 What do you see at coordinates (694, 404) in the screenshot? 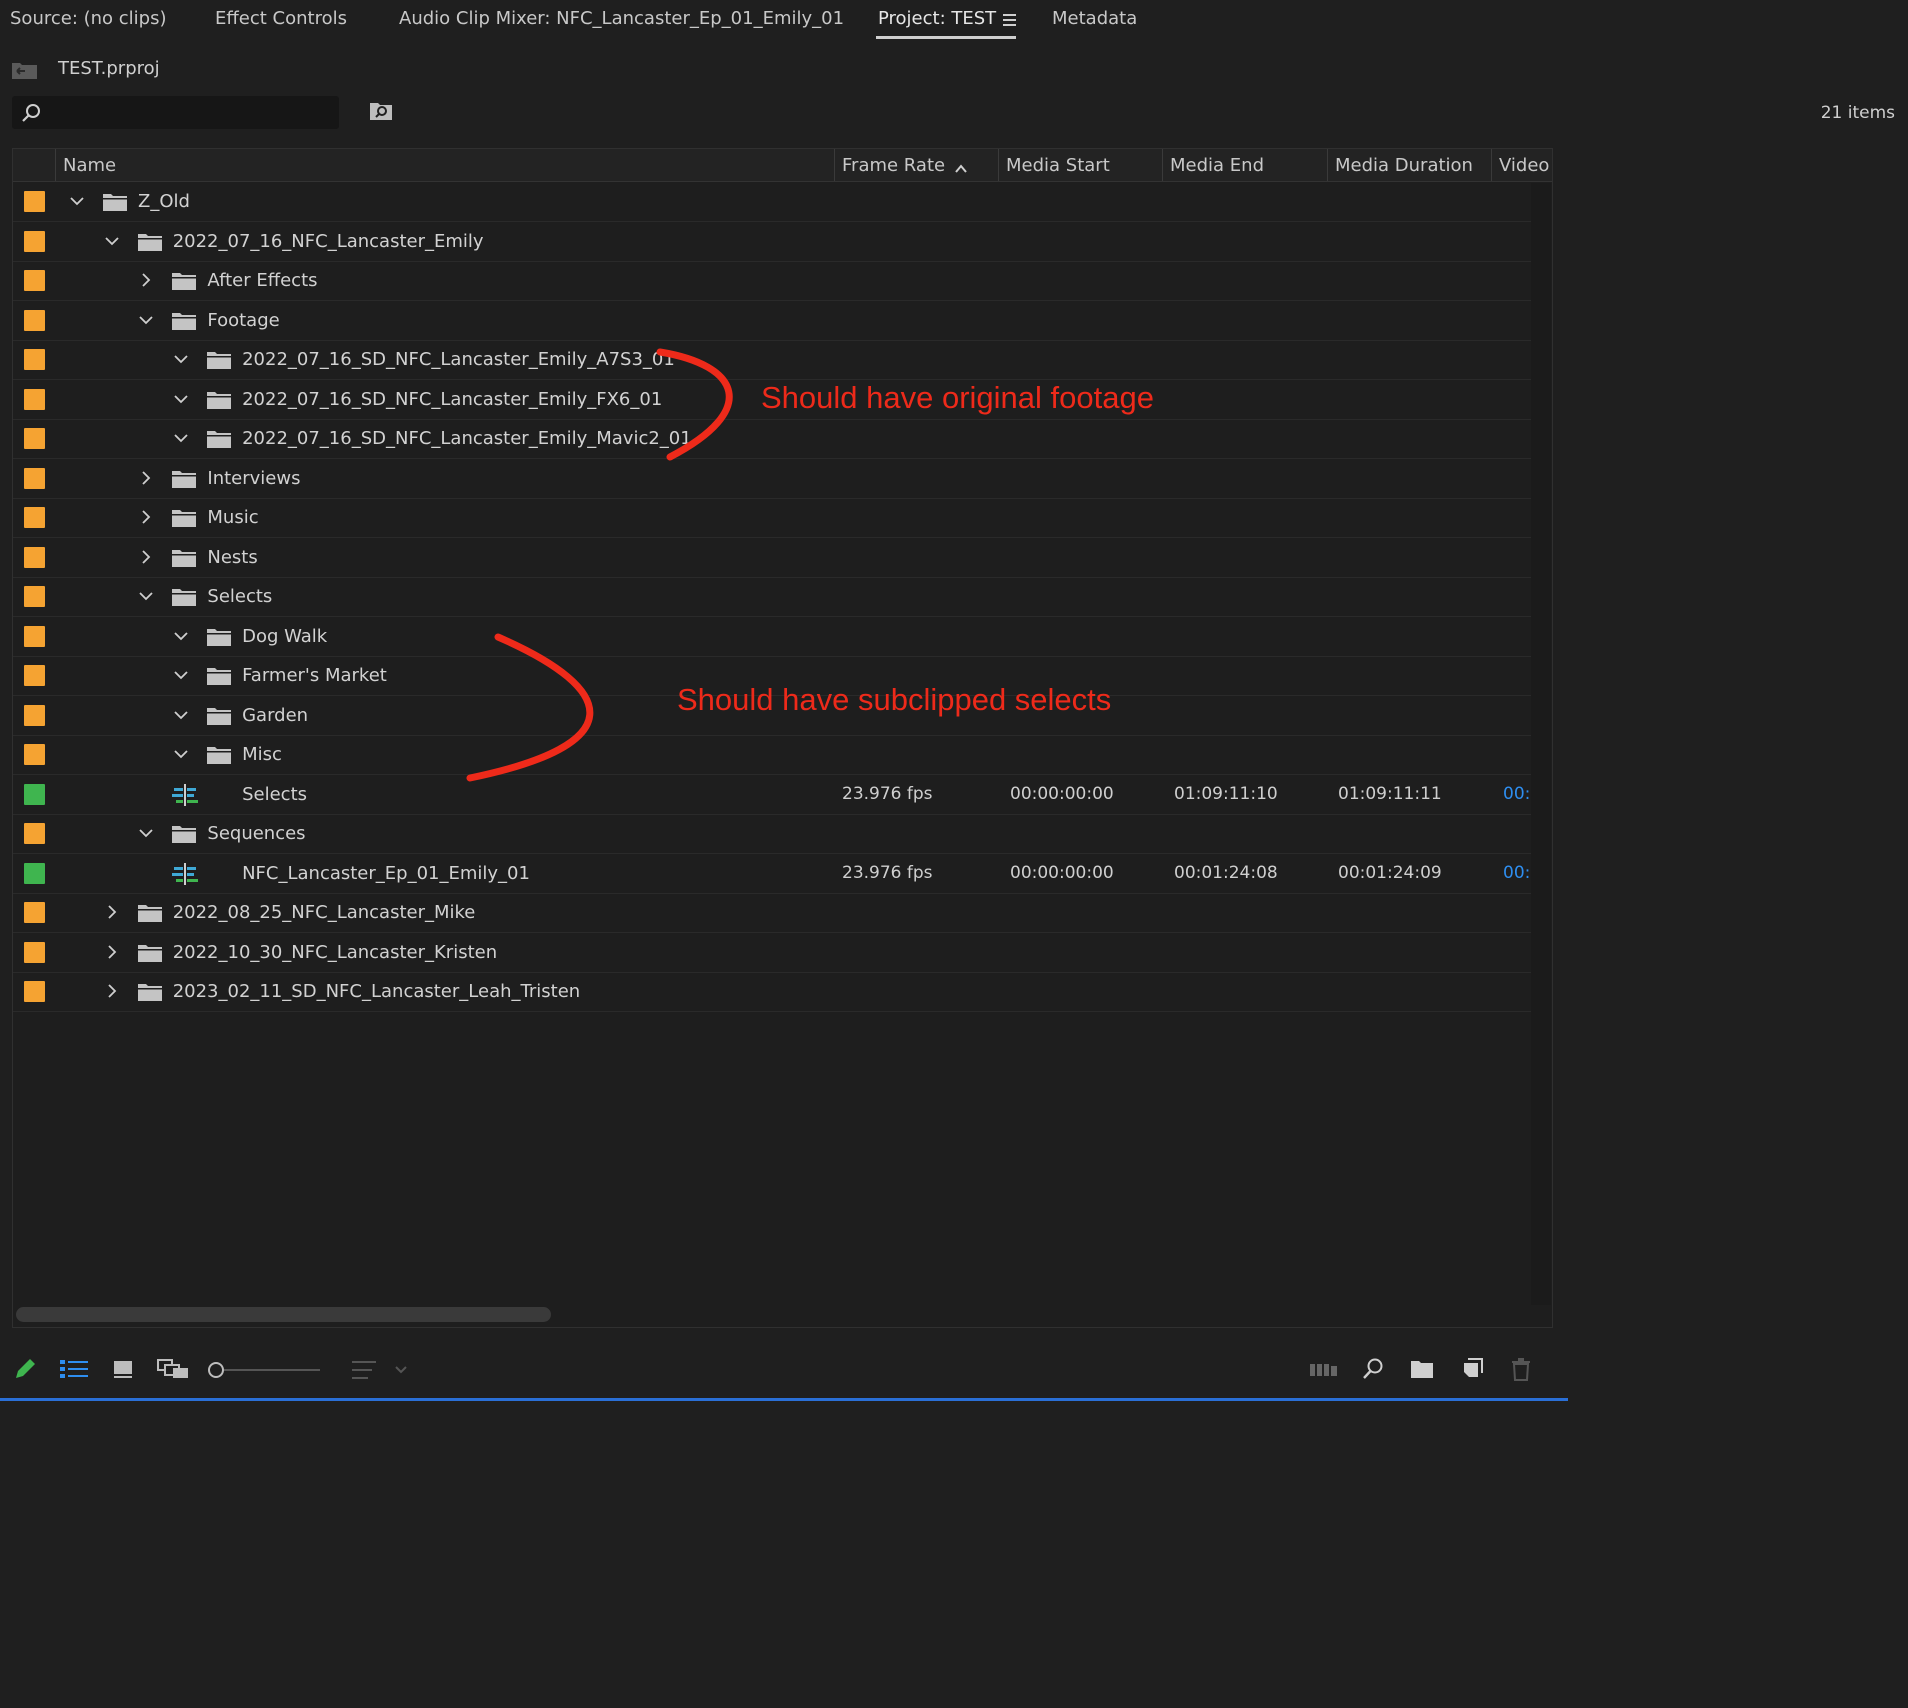
I see `annotation-bracket-footage` at bounding box center [694, 404].